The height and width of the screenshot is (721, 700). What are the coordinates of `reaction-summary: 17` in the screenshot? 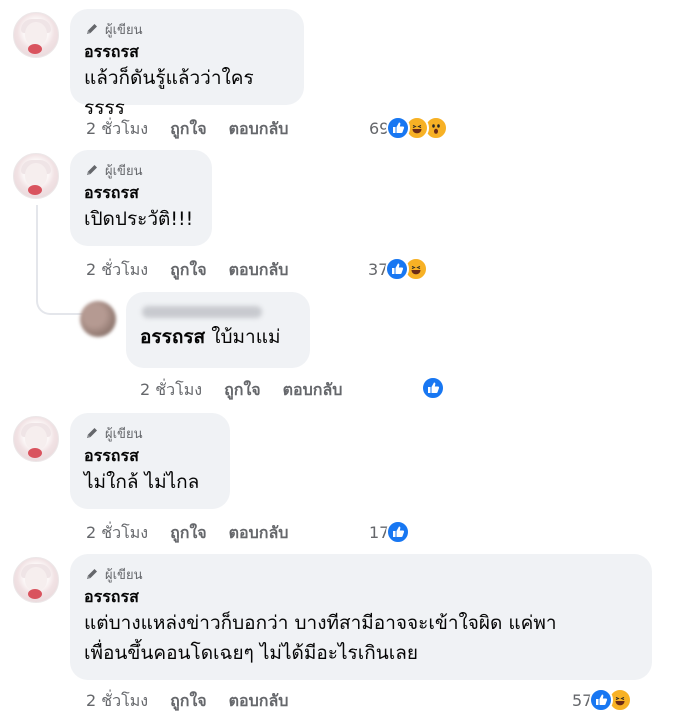 It's located at (390, 532).